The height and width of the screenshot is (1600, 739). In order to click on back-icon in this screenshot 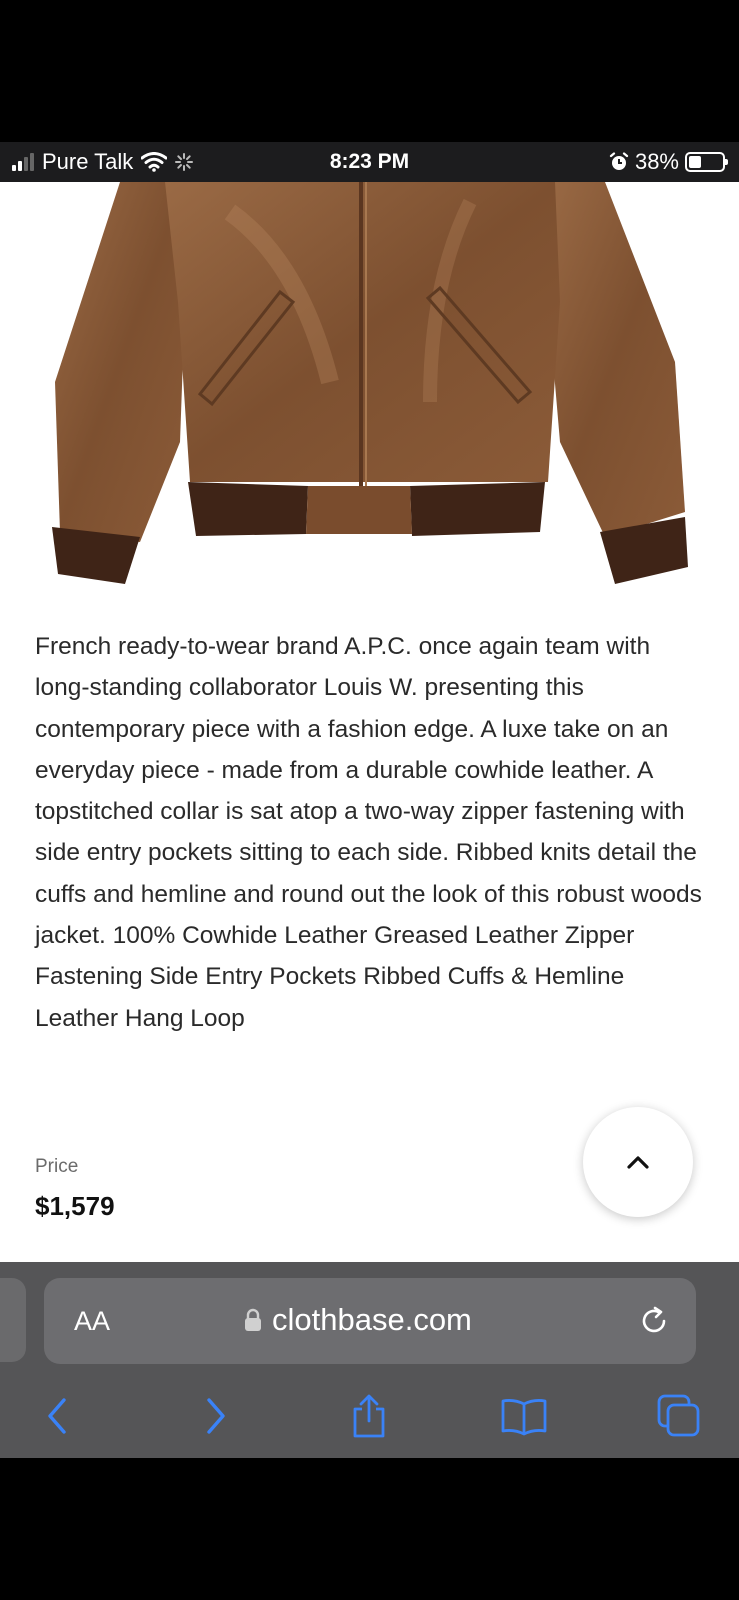, I will do `click(57, 1416)`.